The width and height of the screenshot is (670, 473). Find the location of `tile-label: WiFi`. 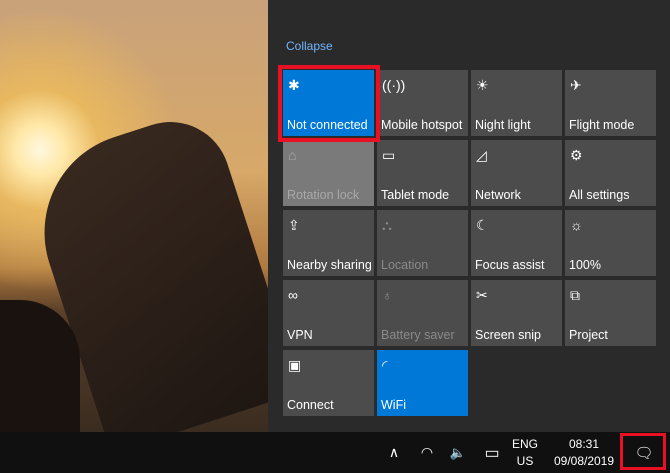

tile-label: WiFi is located at coordinates (393, 405).